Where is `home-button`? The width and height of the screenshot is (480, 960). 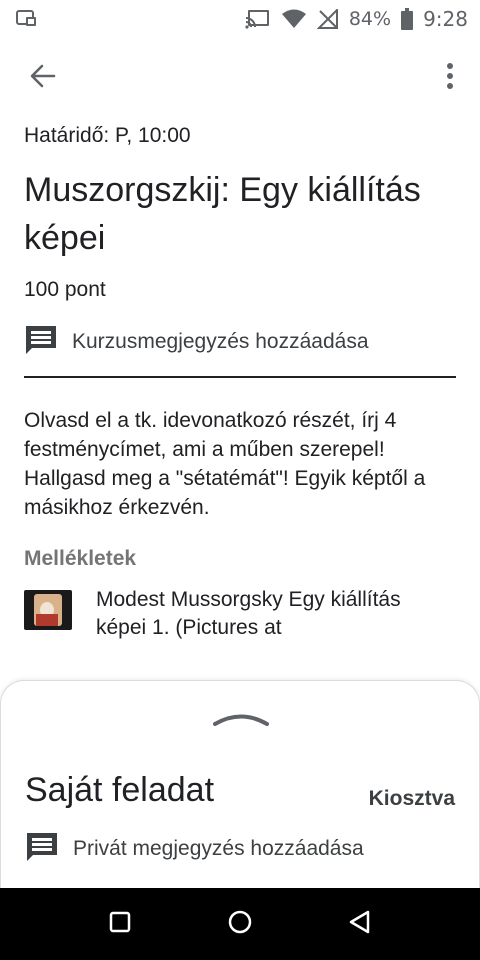 home-button is located at coordinates (240, 924).